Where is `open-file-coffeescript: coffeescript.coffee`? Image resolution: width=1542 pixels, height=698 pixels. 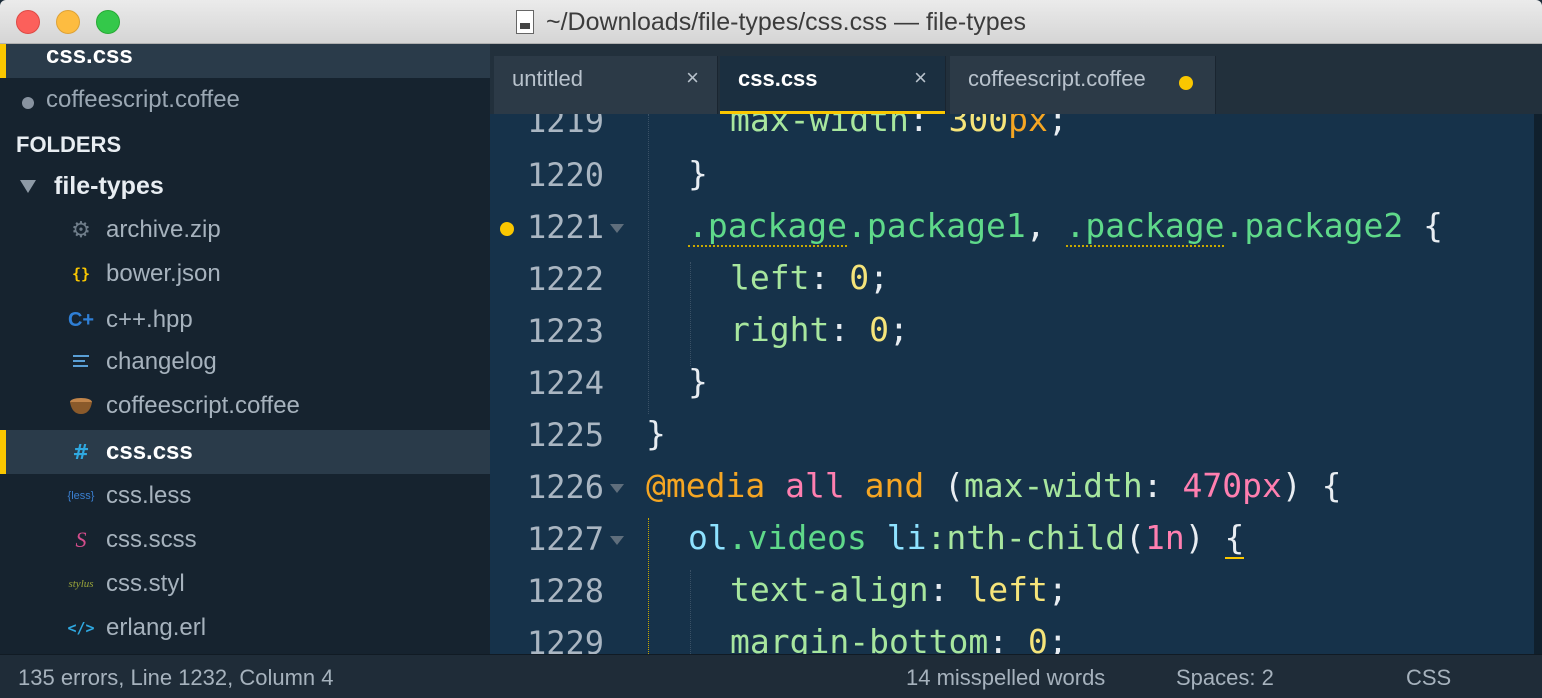 open-file-coffeescript: coffeescript.coffee is located at coordinates (245, 100).